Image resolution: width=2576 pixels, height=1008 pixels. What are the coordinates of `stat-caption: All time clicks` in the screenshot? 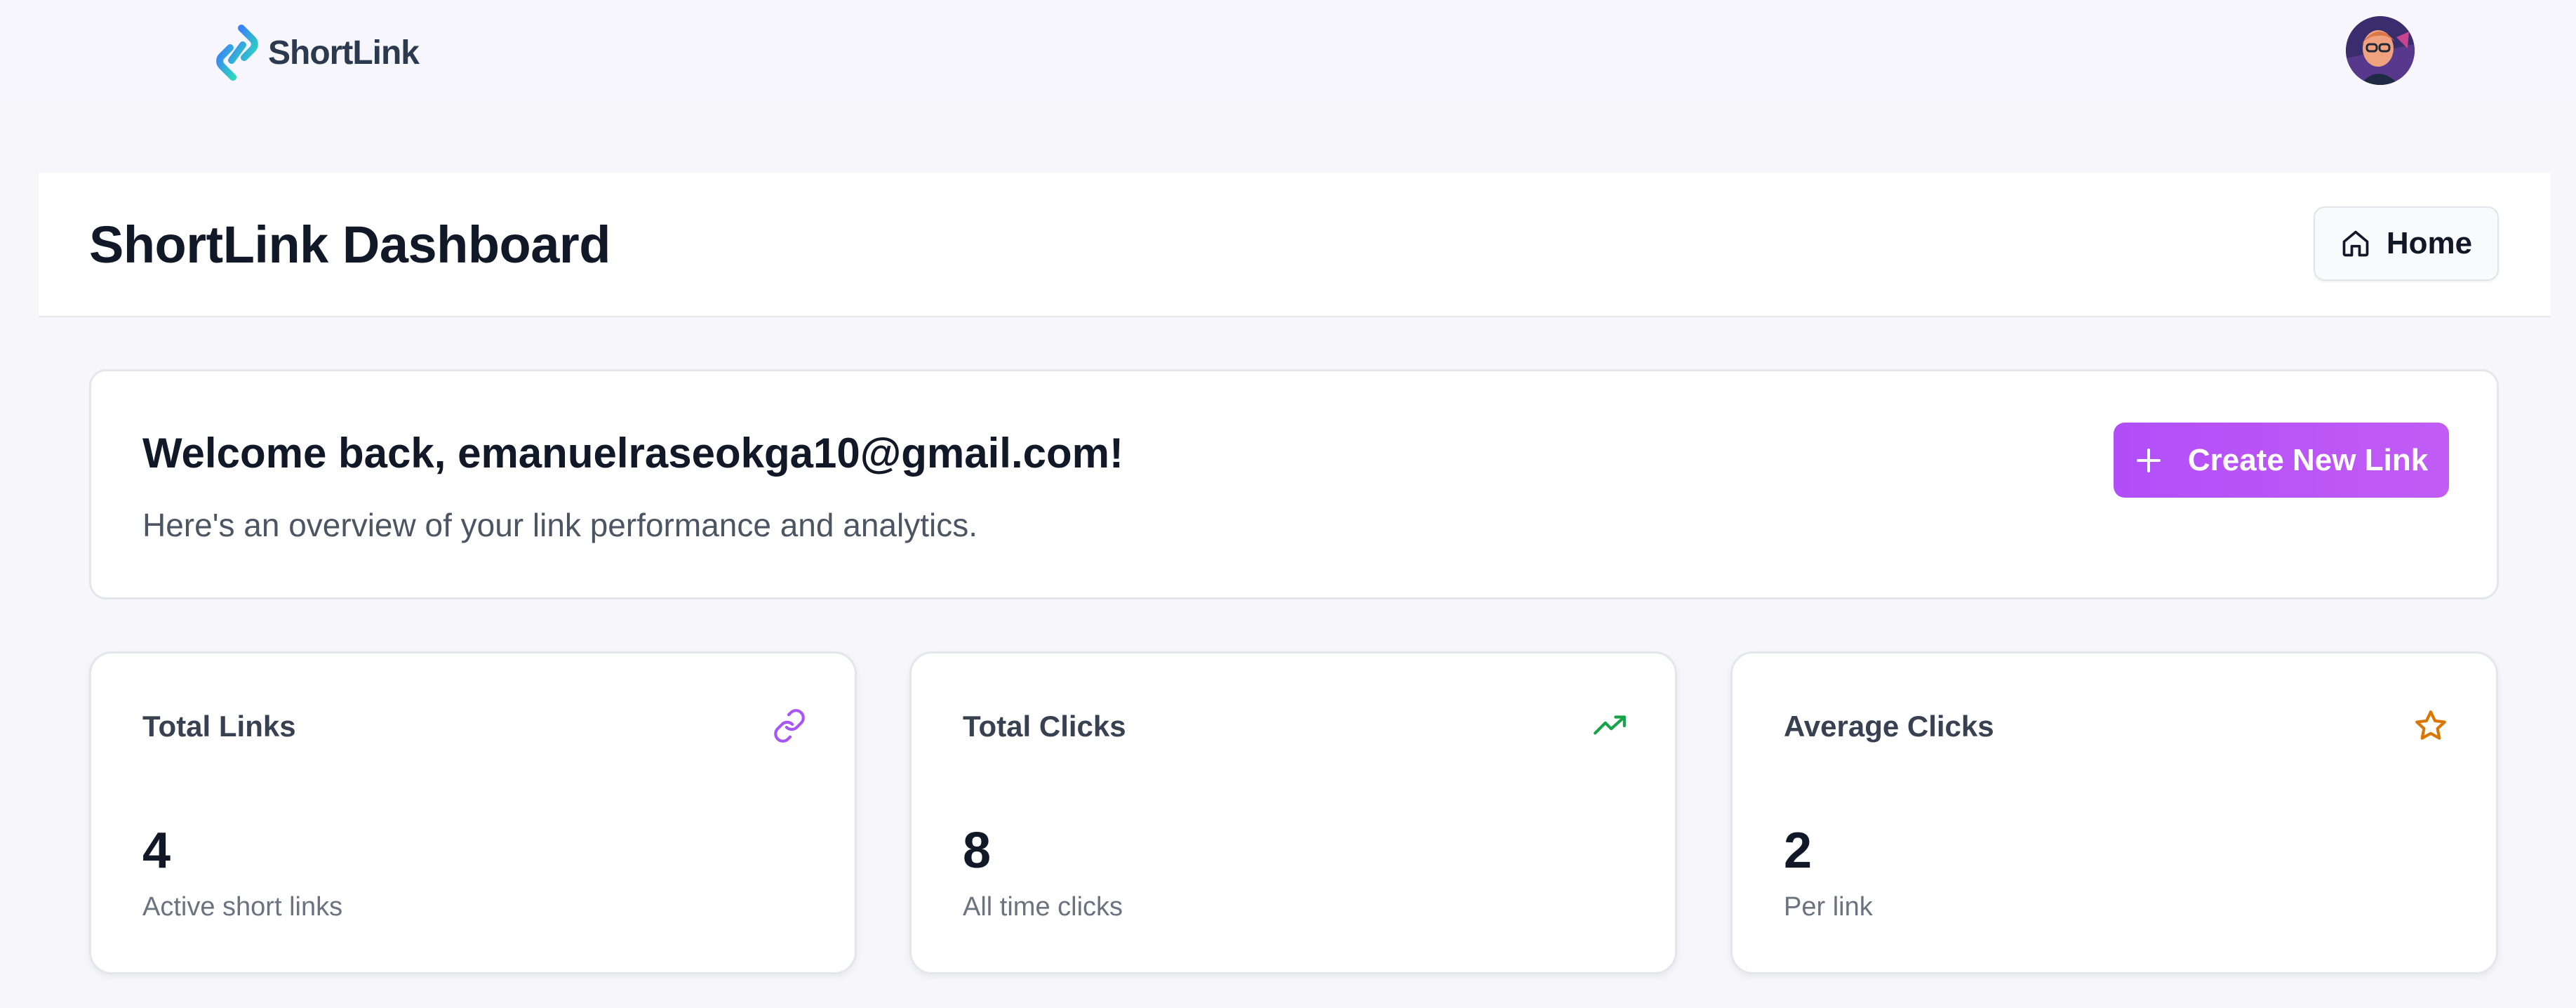 It's located at (1043, 907).